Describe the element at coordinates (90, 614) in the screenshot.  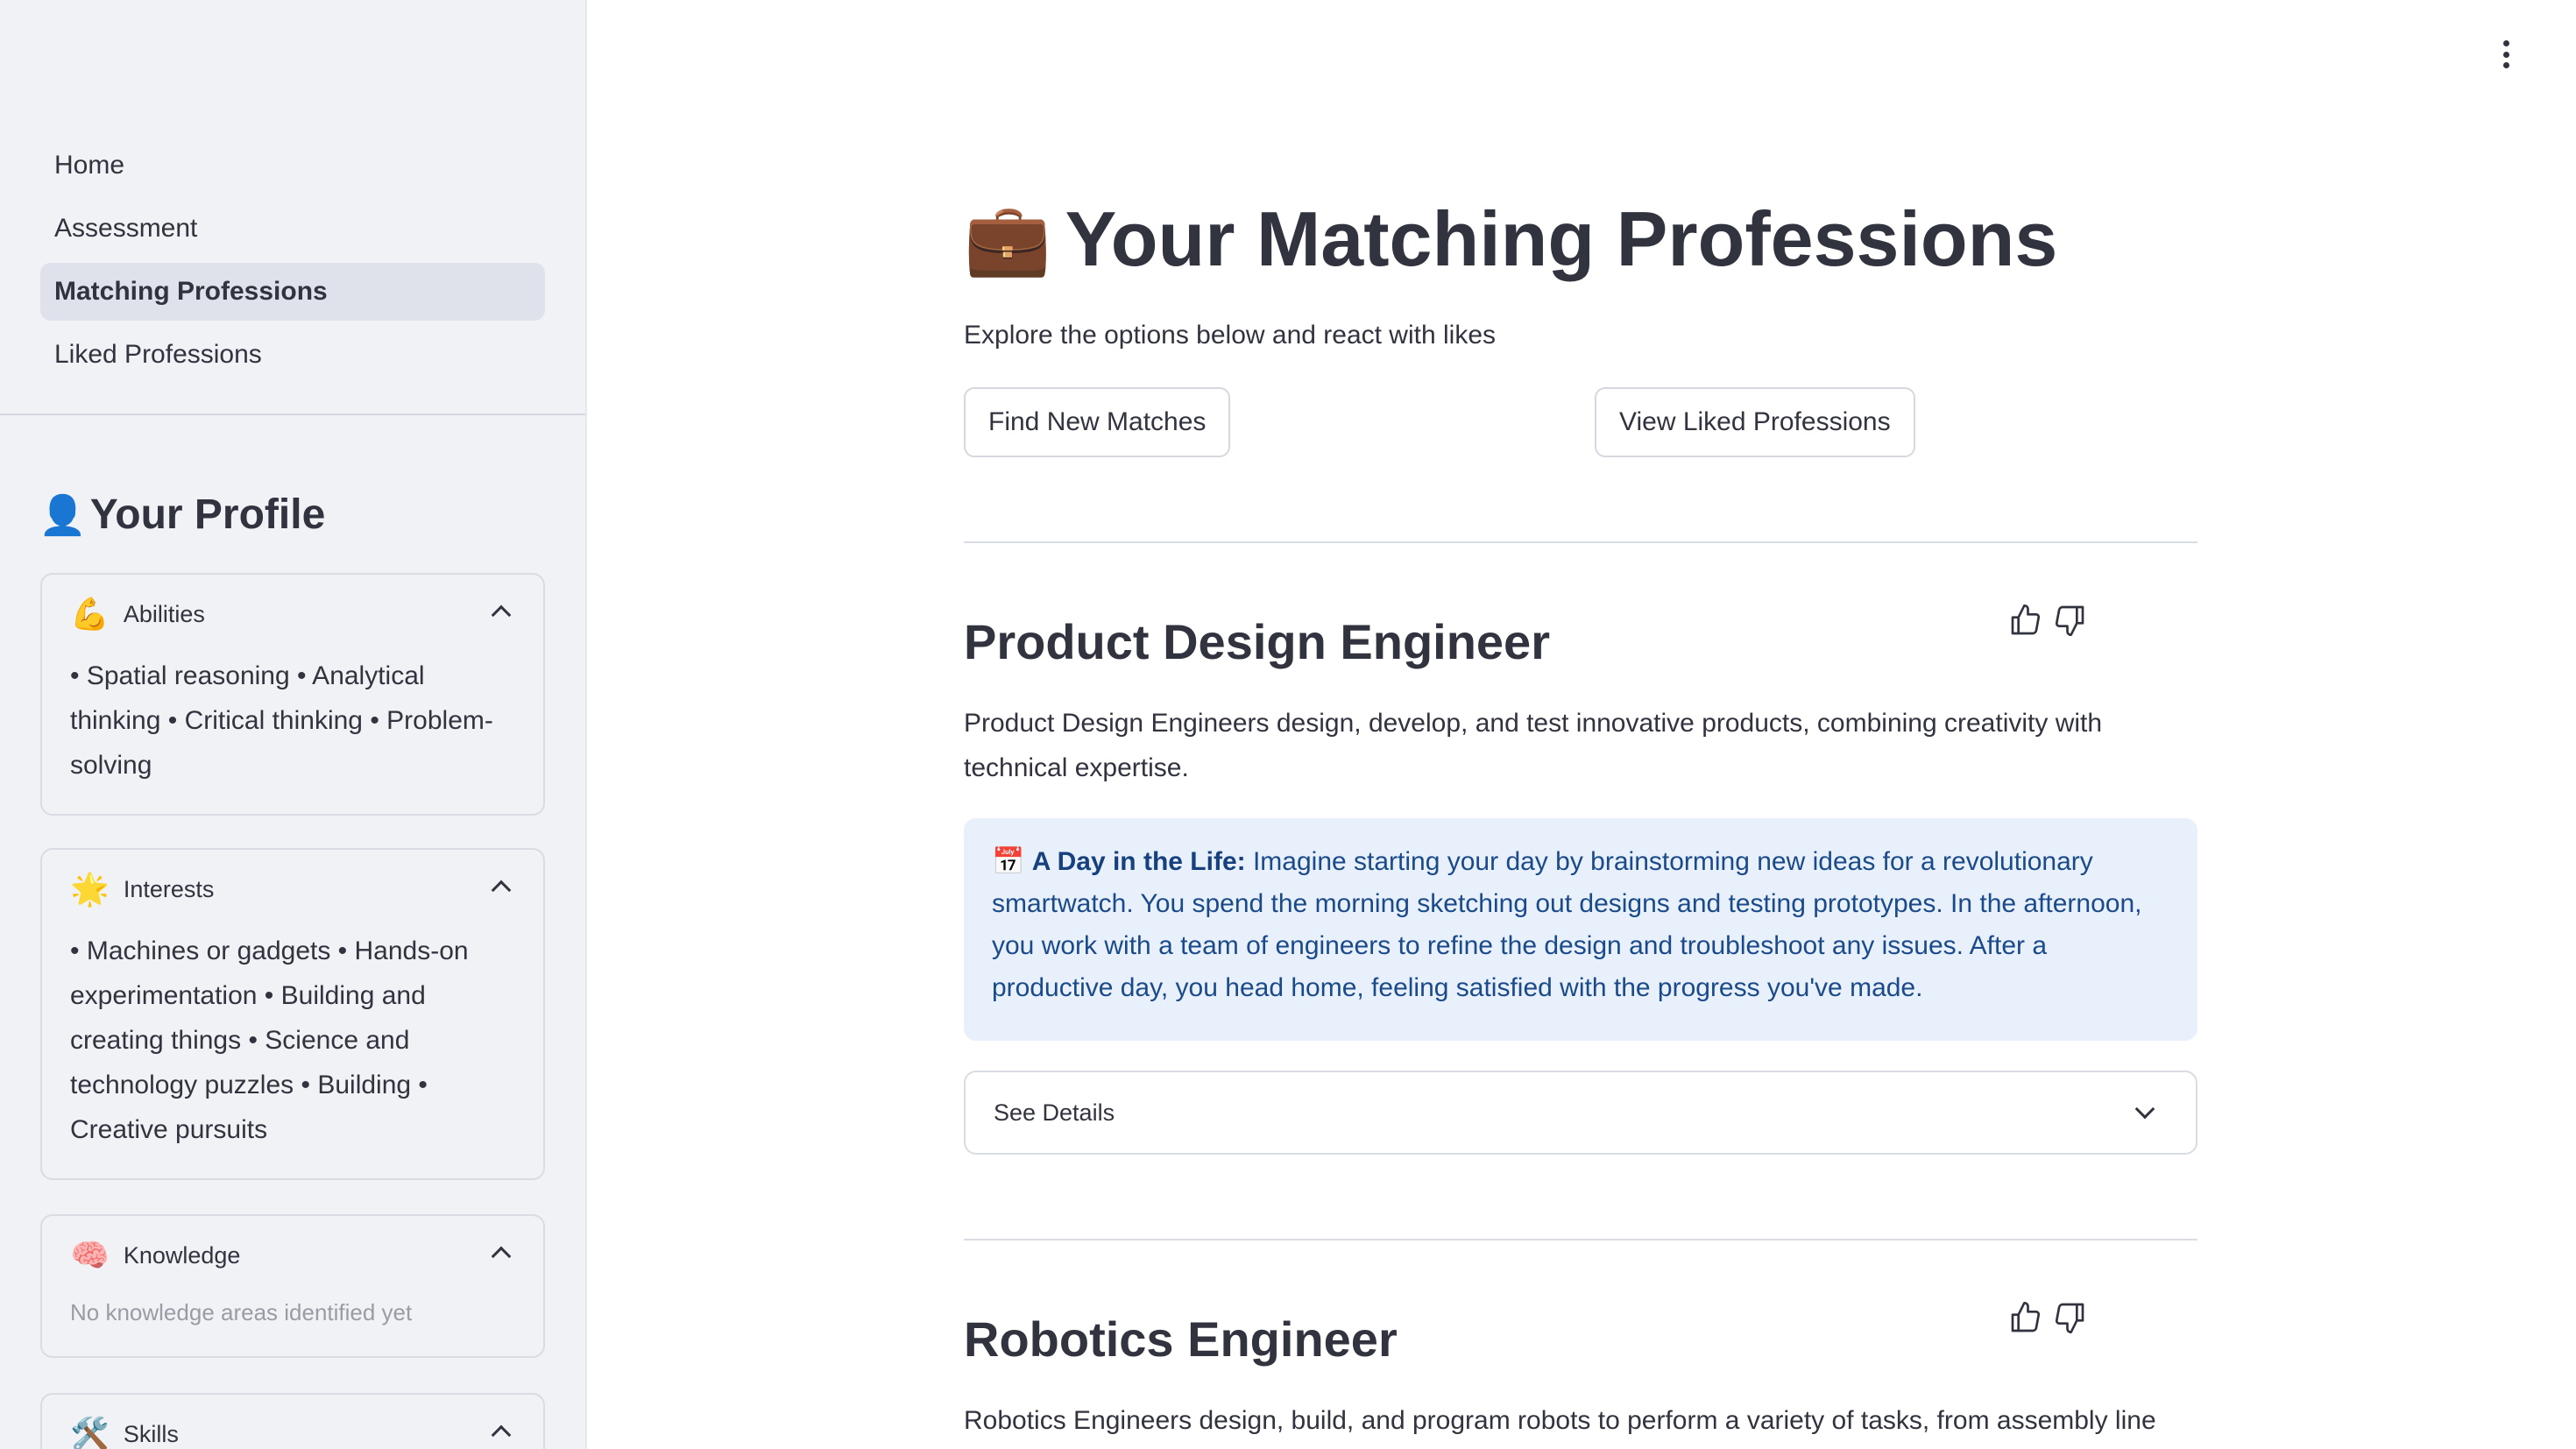
I see `flexed-biceps-icon: 💪` at that location.